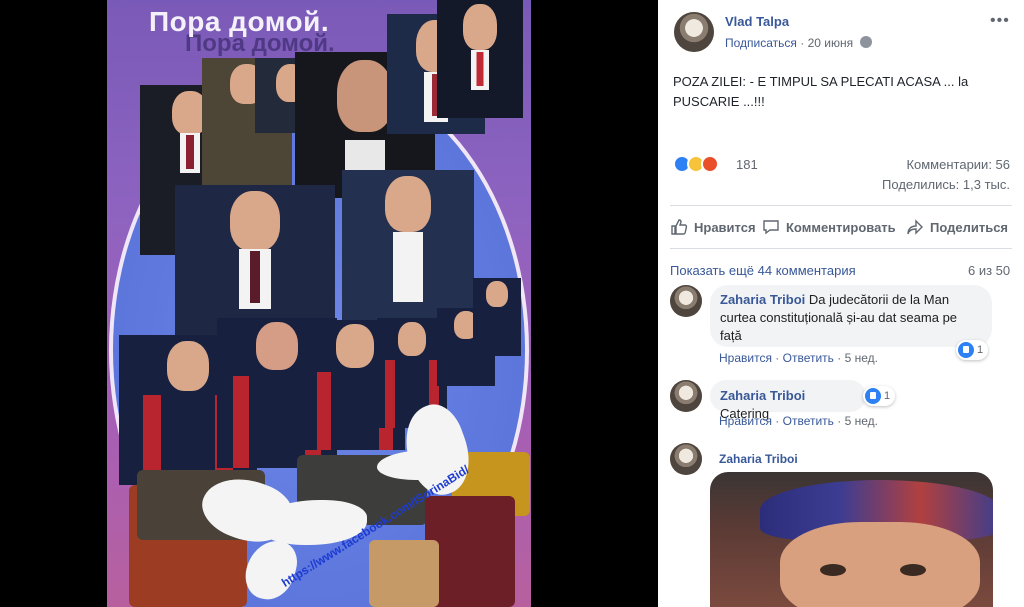  Describe the element at coordinates (1000, 21) in the screenshot. I see `more-dots-icon: •••` at that location.